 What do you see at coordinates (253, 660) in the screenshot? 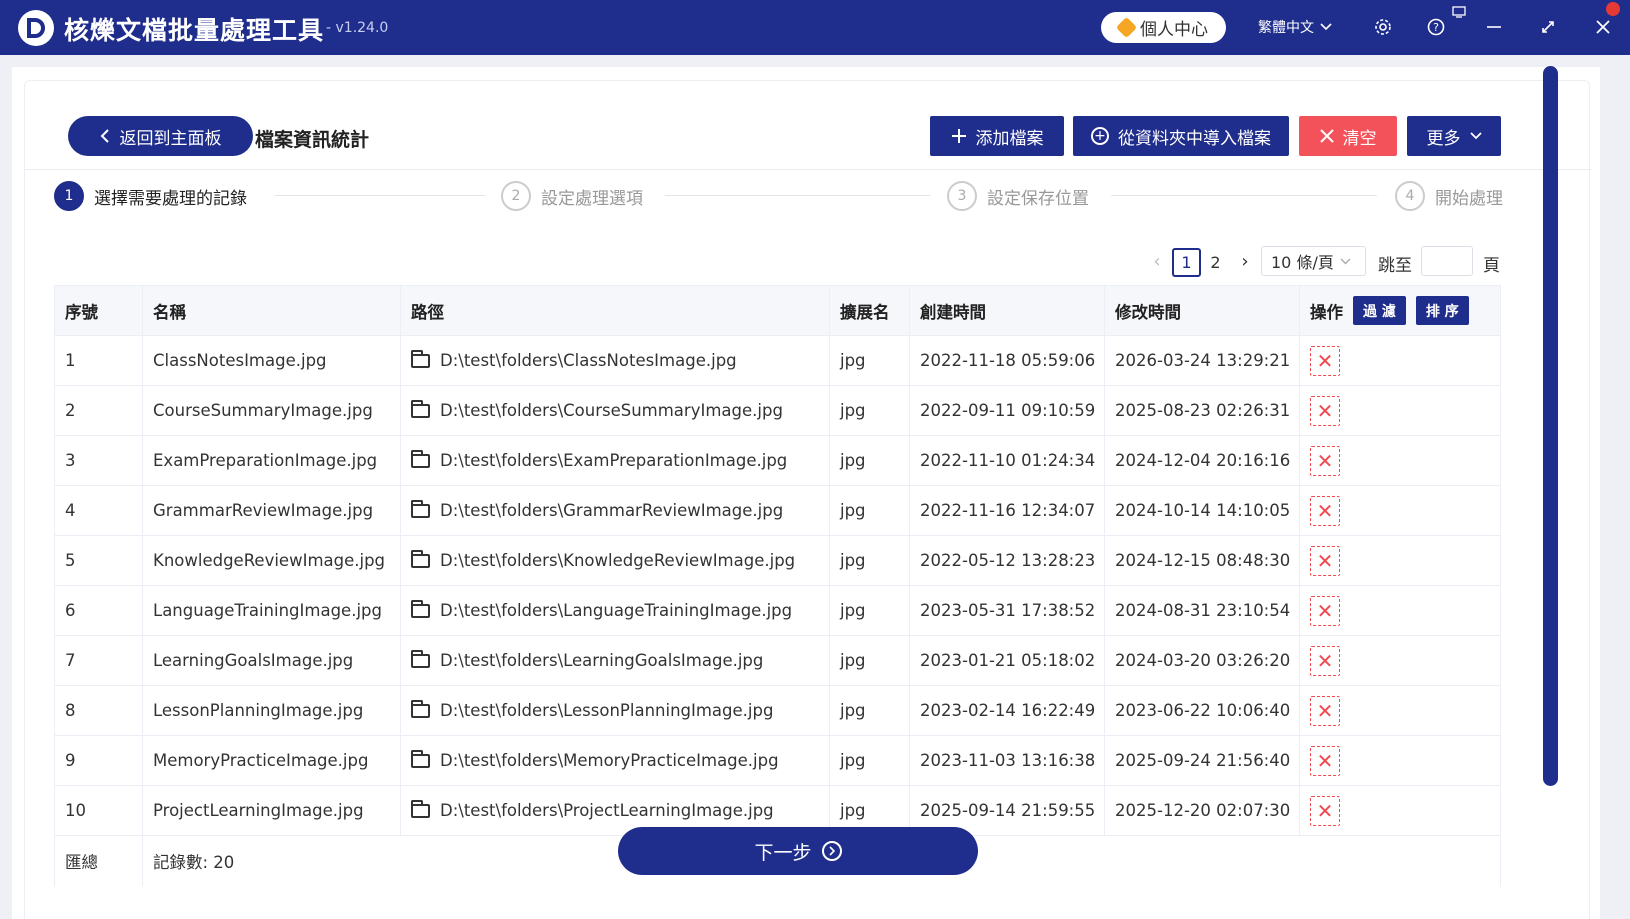
I see `cell-text: LearningGoalsImage.jpg` at bounding box center [253, 660].